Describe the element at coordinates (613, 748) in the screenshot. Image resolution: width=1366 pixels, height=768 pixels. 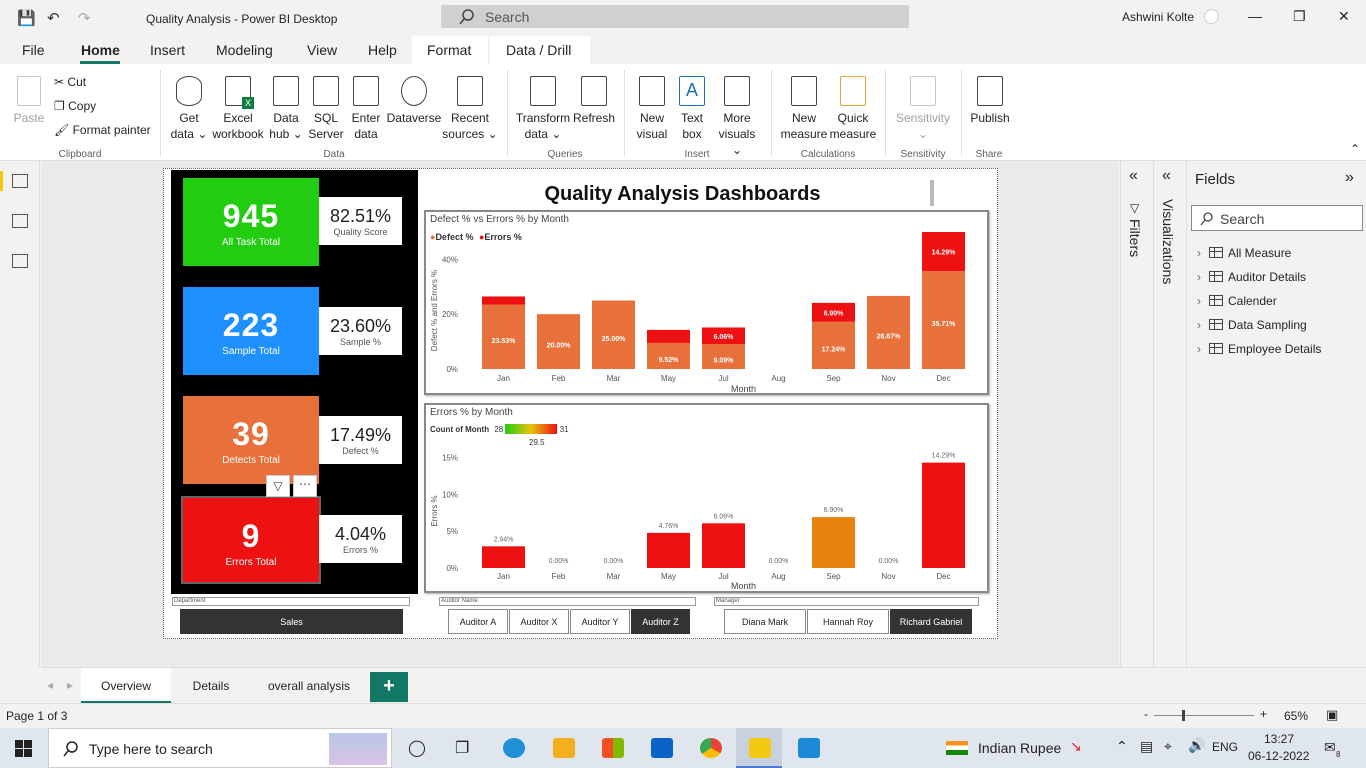
I see `store-icon` at that location.